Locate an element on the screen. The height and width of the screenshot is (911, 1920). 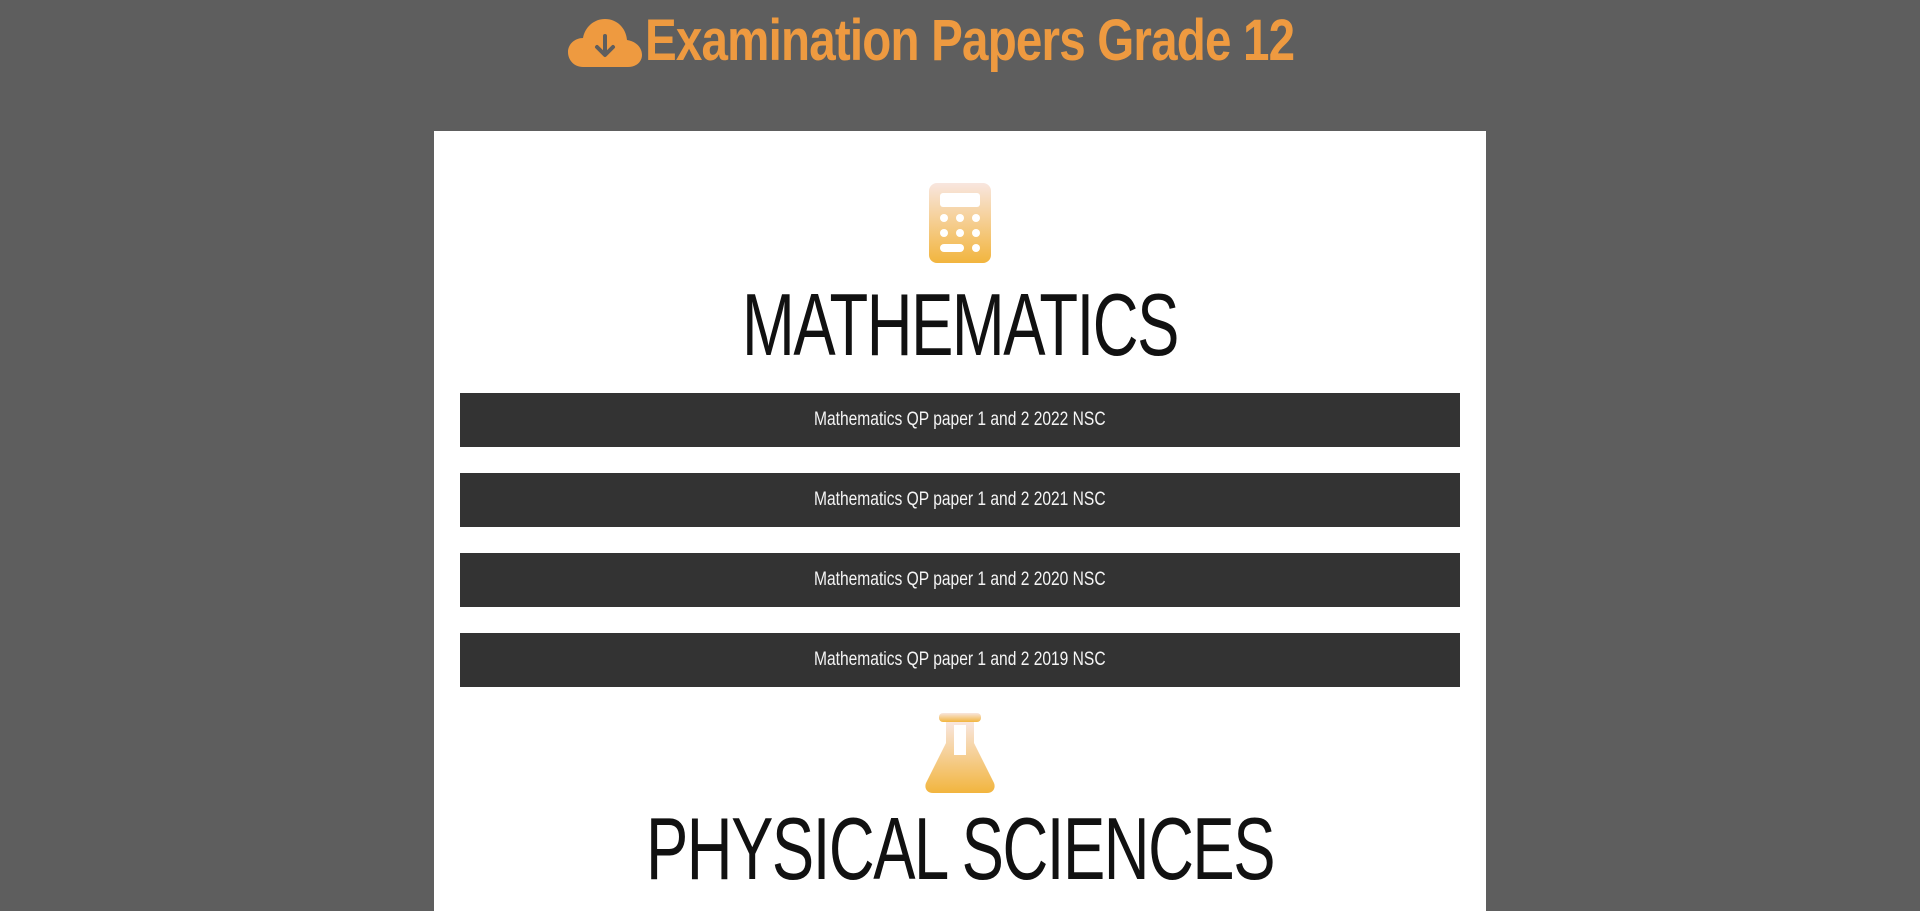
cloud-download-icon is located at coordinates (605, 43).